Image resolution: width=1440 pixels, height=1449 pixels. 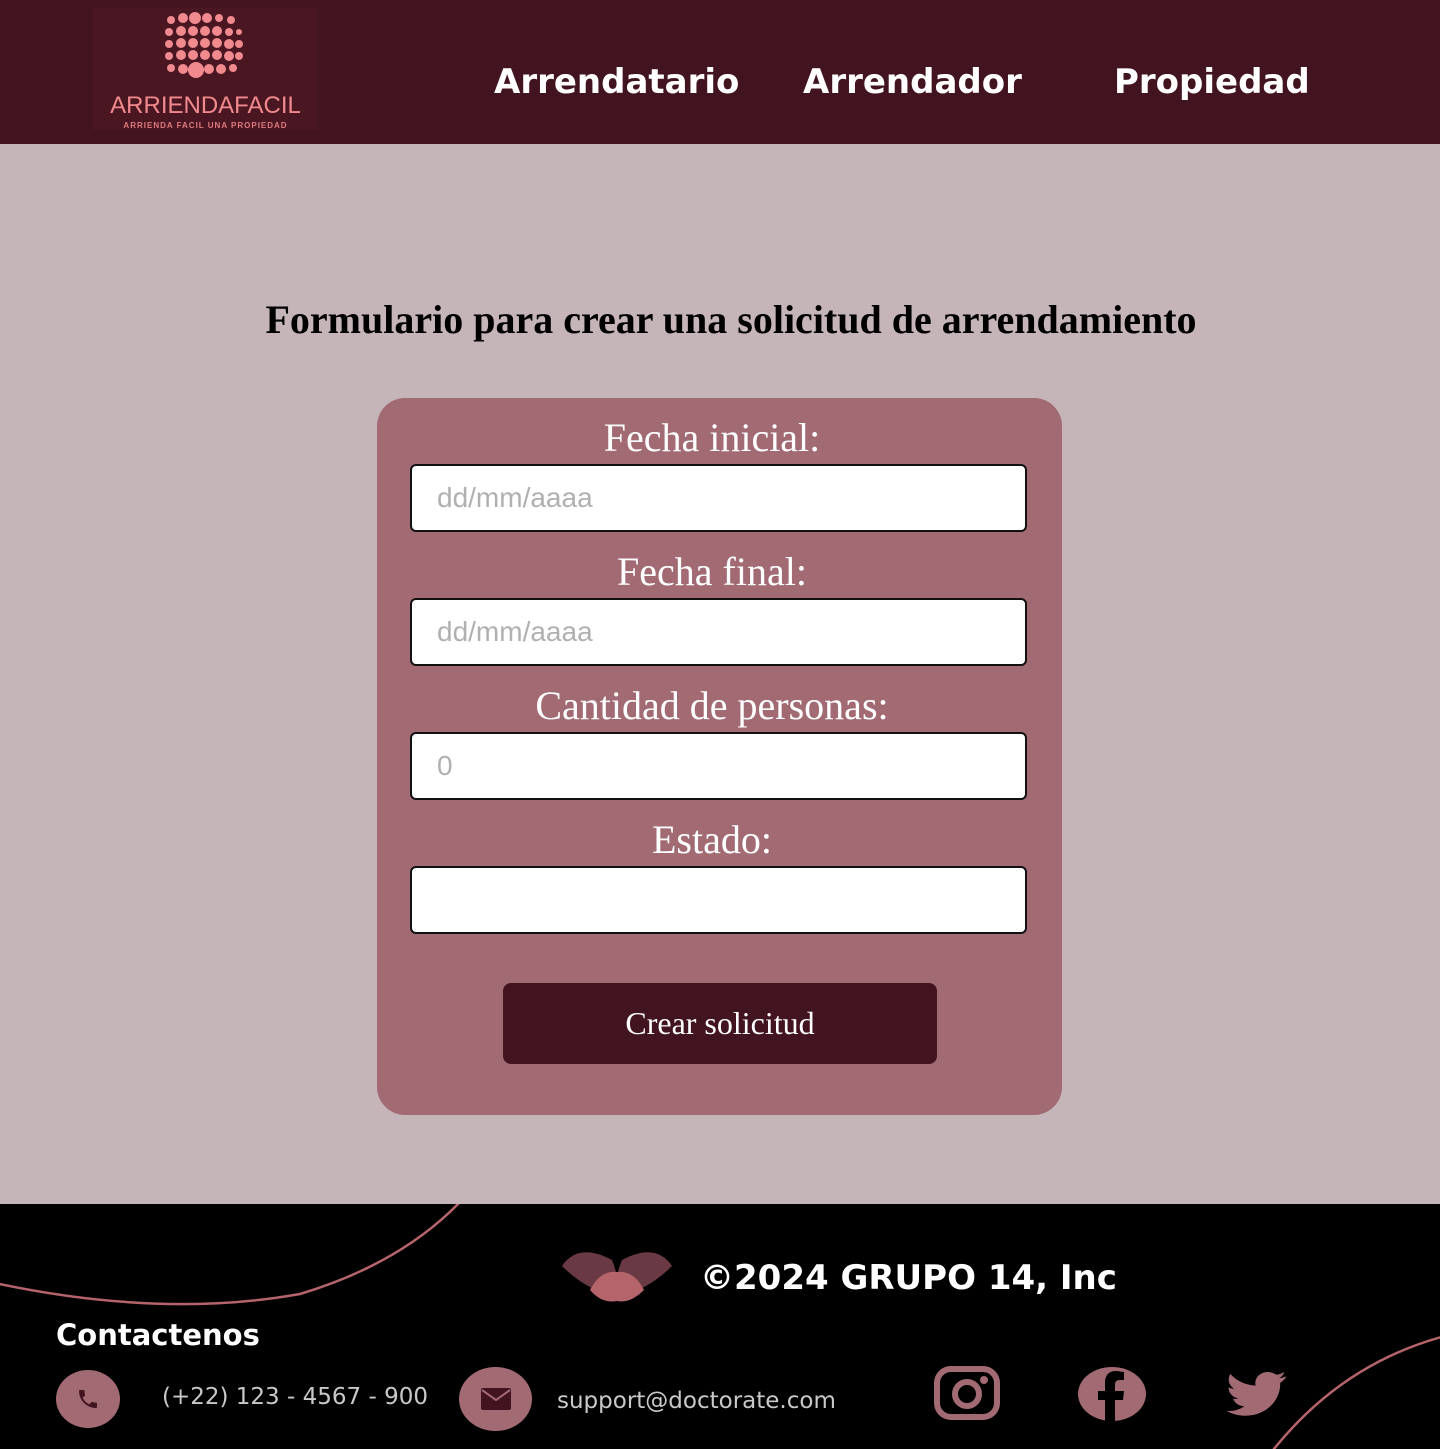 I want to click on nav-arrendatario: Arrendatario, so click(x=616, y=82).